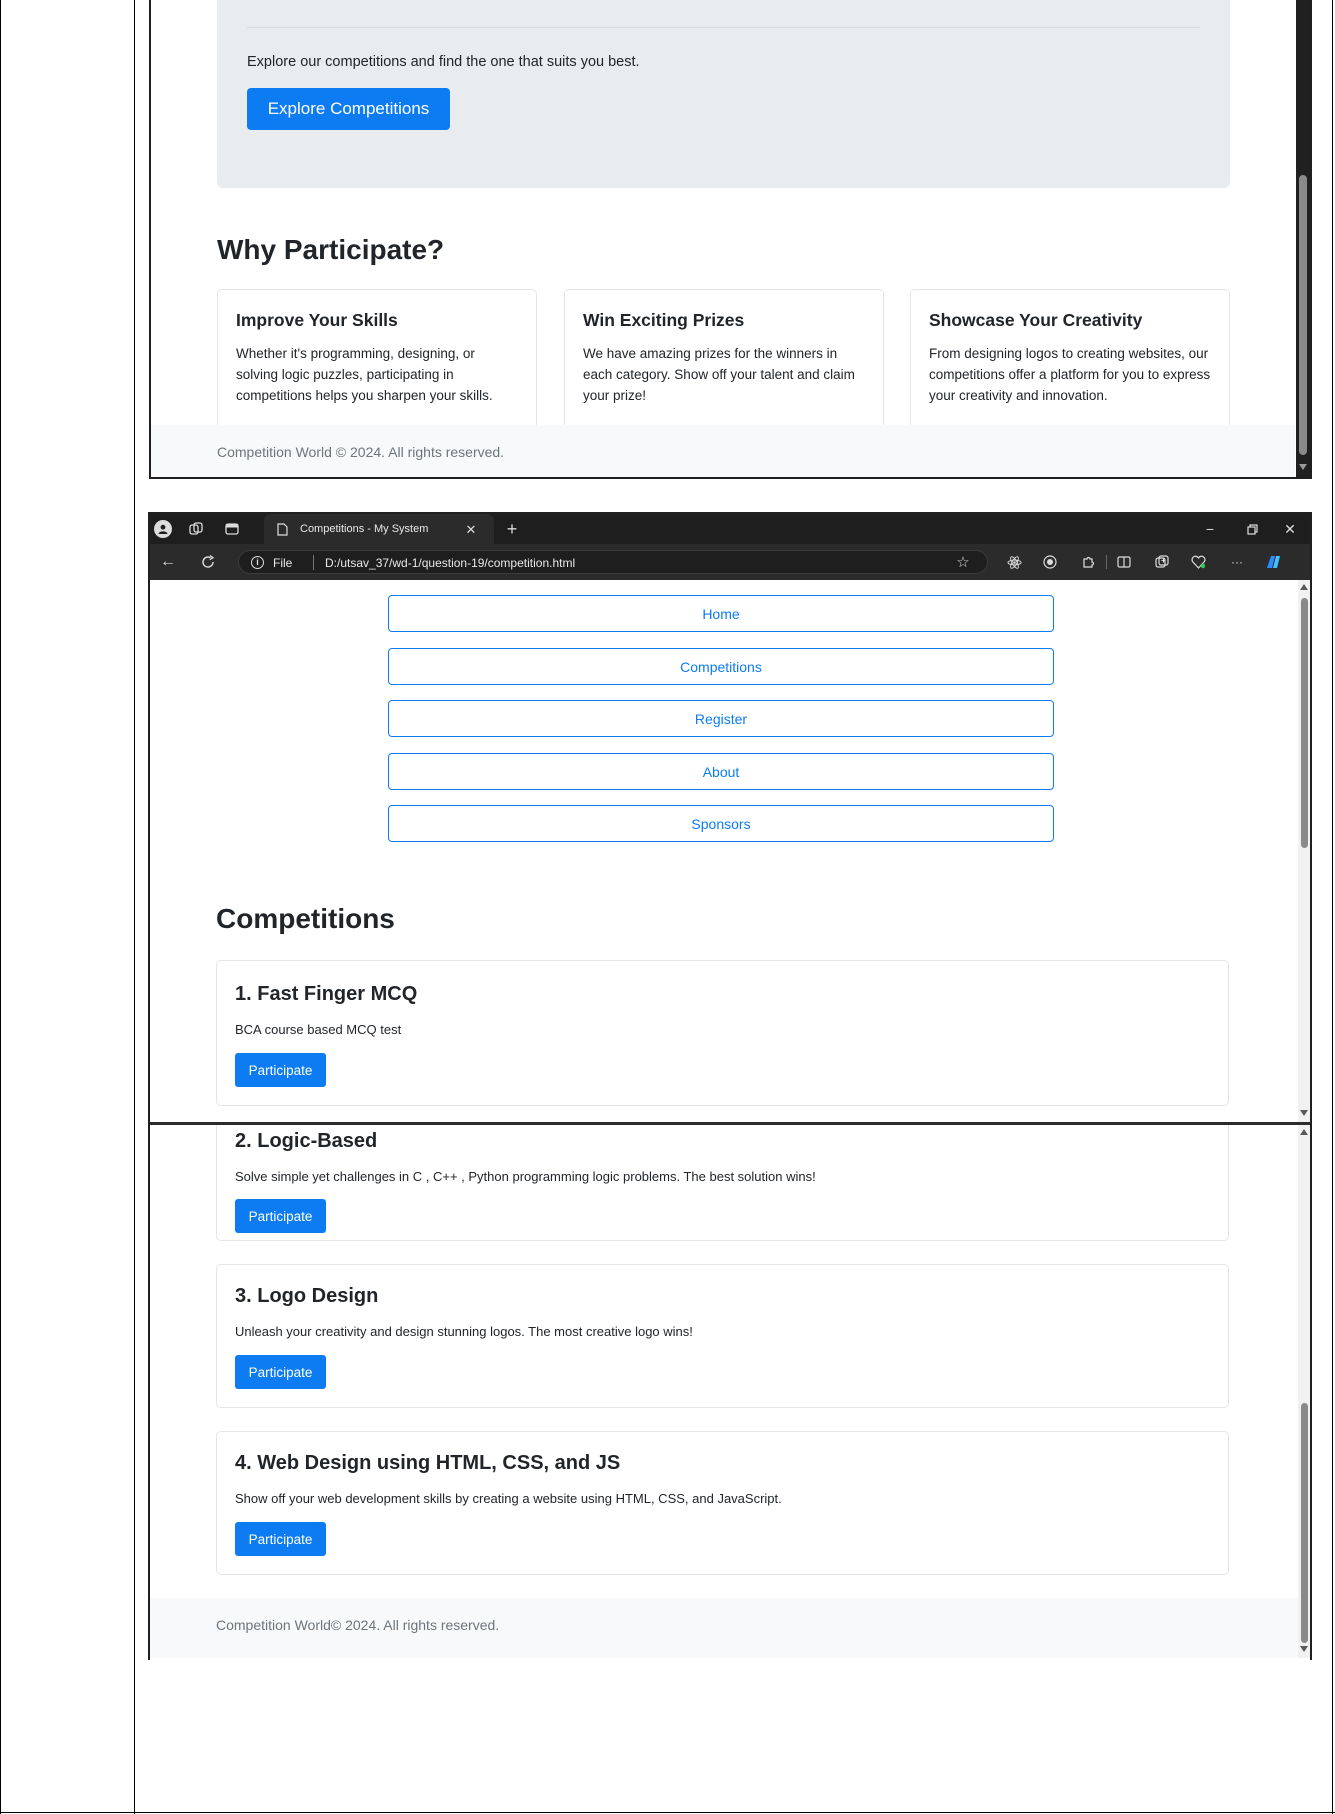 This screenshot has height=1814, width=1335. What do you see at coordinates (0, 907) in the screenshot?
I see `document-border-left` at bounding box center [0, 907].